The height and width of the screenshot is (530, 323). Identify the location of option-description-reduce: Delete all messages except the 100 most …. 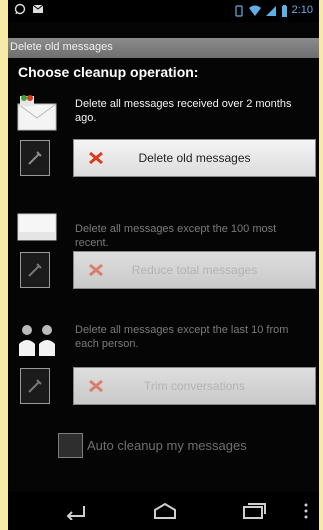
(176, 236).